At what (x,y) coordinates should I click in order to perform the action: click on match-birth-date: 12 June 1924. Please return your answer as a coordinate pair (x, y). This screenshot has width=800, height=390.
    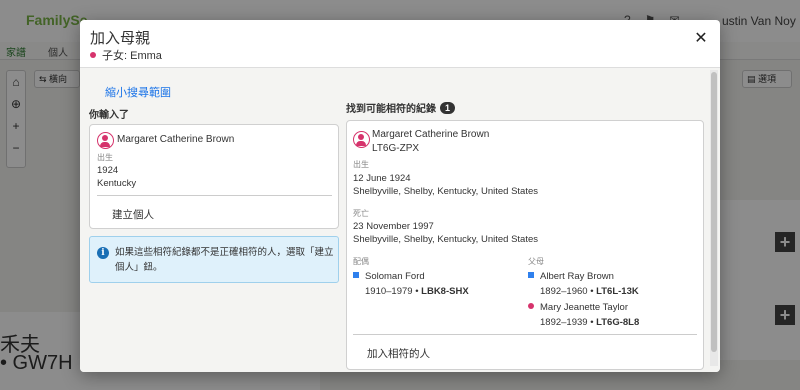
    Looking at the image, I should click on (382, 178).